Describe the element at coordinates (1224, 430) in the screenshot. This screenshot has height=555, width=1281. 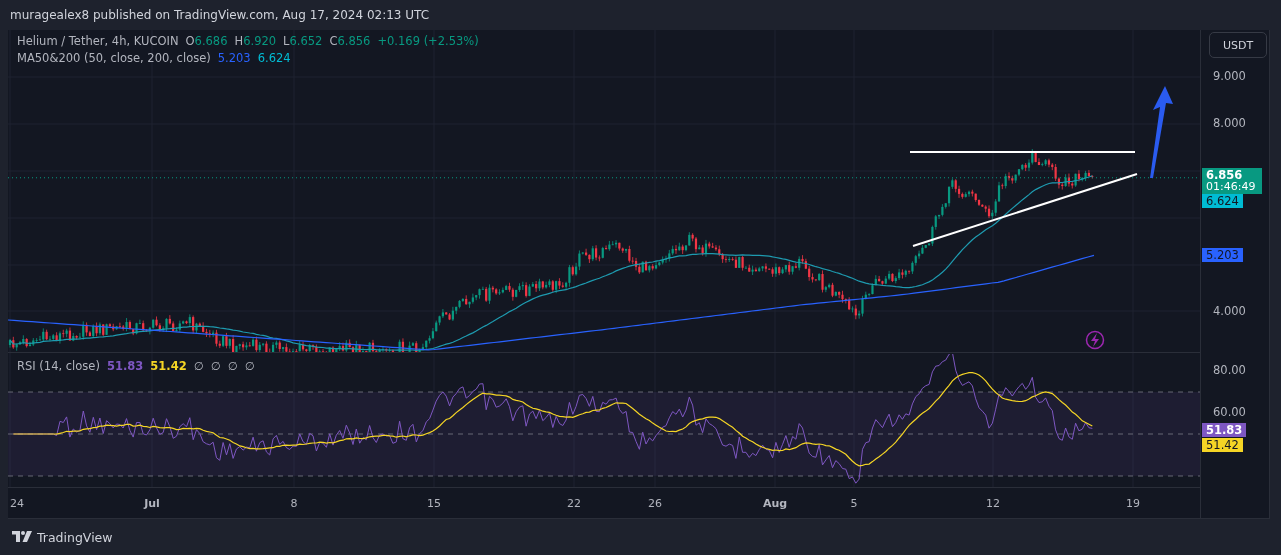
I see `rsi-value-label: 51.83` at that location.